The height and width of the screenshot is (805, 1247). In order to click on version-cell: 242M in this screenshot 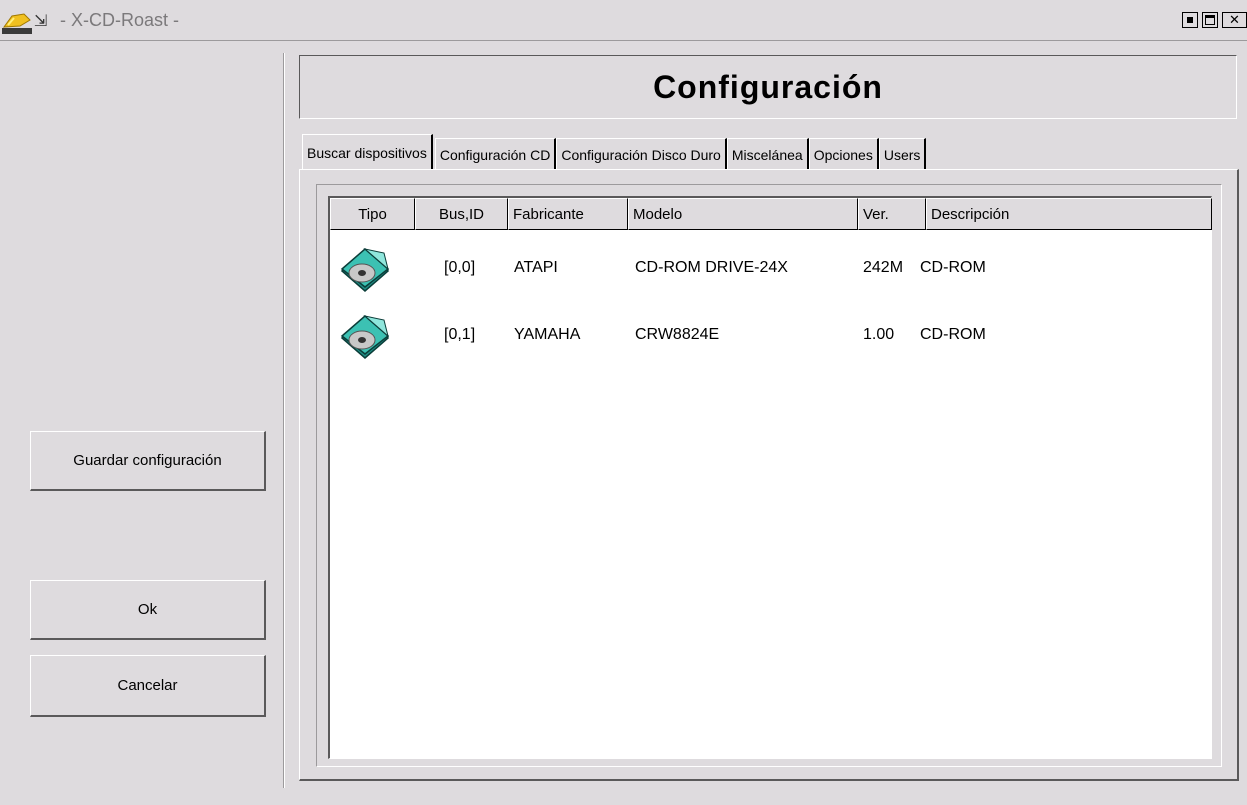, I will do `click(883, 267)`.